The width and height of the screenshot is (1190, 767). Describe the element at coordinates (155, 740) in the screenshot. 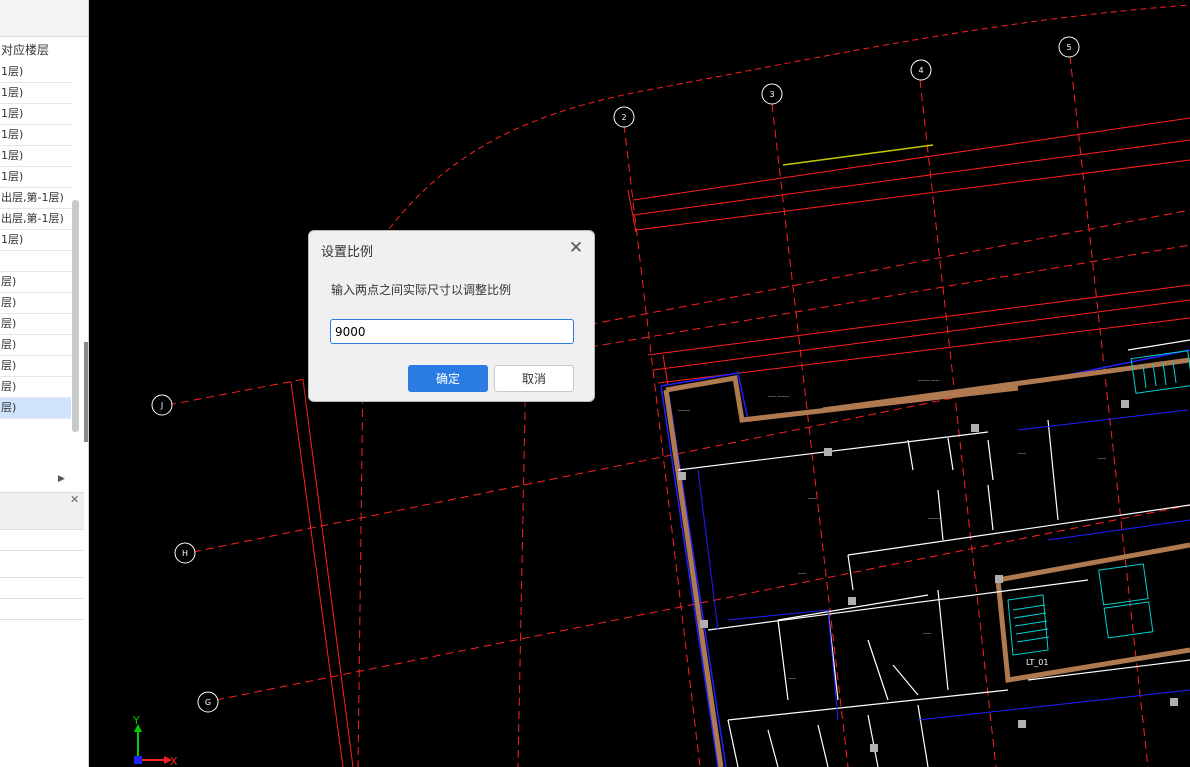

I see `ucs-icon: Y X` at that location.